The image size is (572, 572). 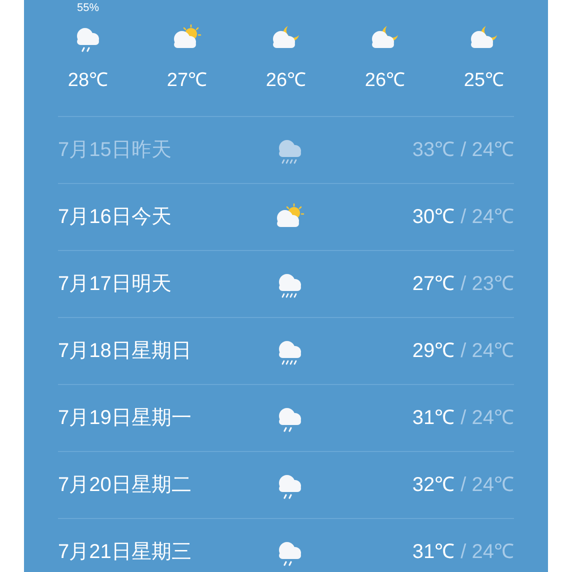 What do you see at coordinates (187, 81) in the screenshot?
I see `hourly-temperature: 27℃` at bounding box center [187, 81].